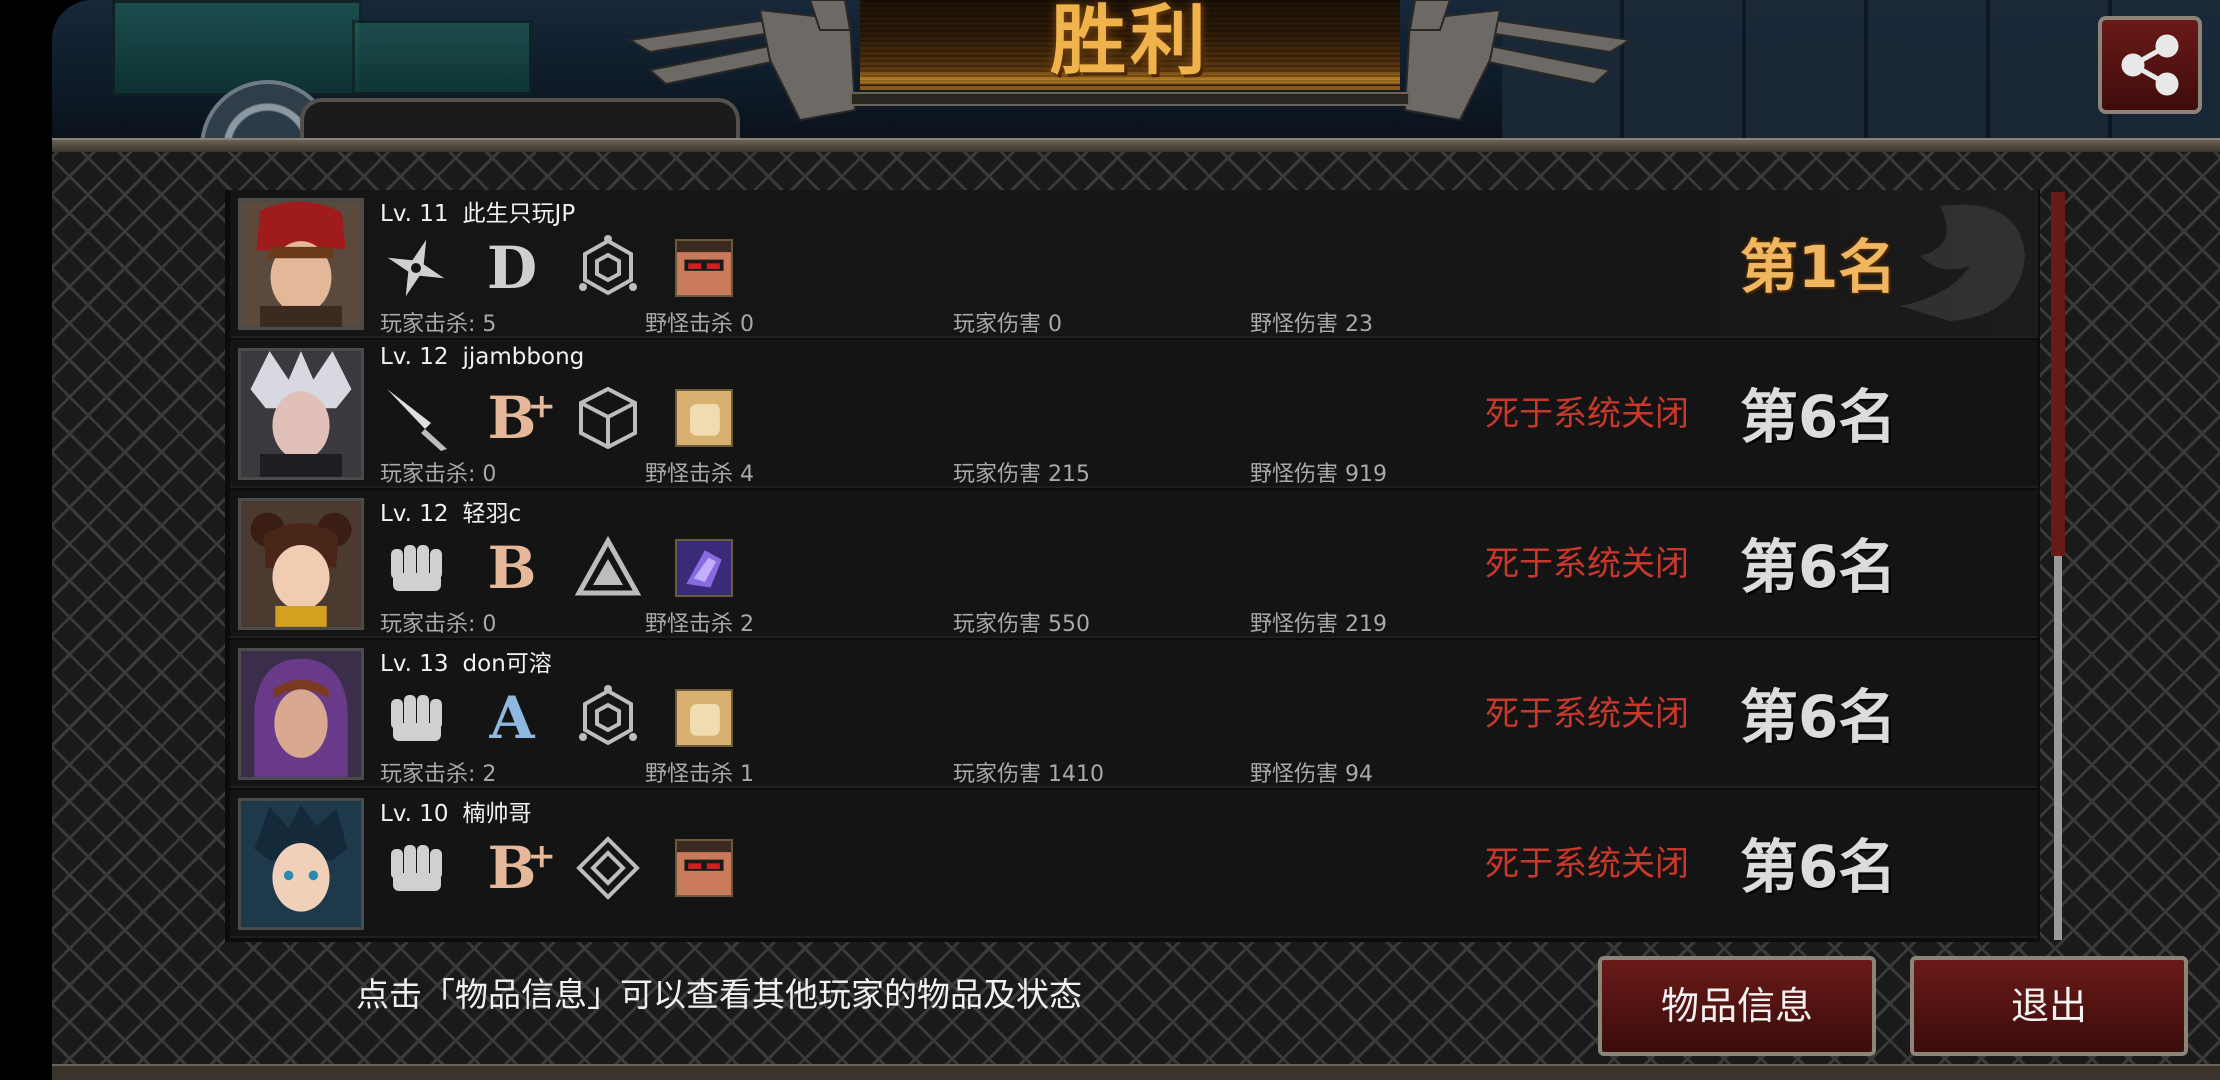  Describe the element at coordinates (451, 514) in the screenshot. I see `player-level-name: Lv. 12 轻羽c` at that location.